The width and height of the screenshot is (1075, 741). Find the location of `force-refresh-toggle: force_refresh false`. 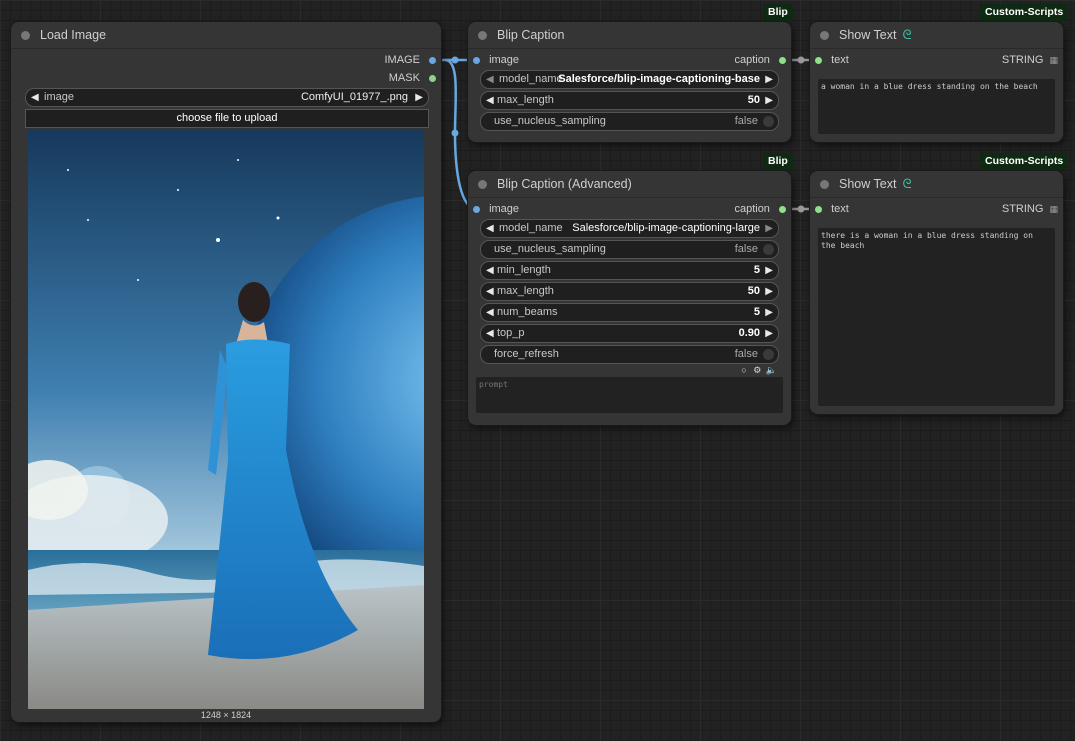

force-refresh-toggle: force_refresh false is located at coordinates (629, 354).